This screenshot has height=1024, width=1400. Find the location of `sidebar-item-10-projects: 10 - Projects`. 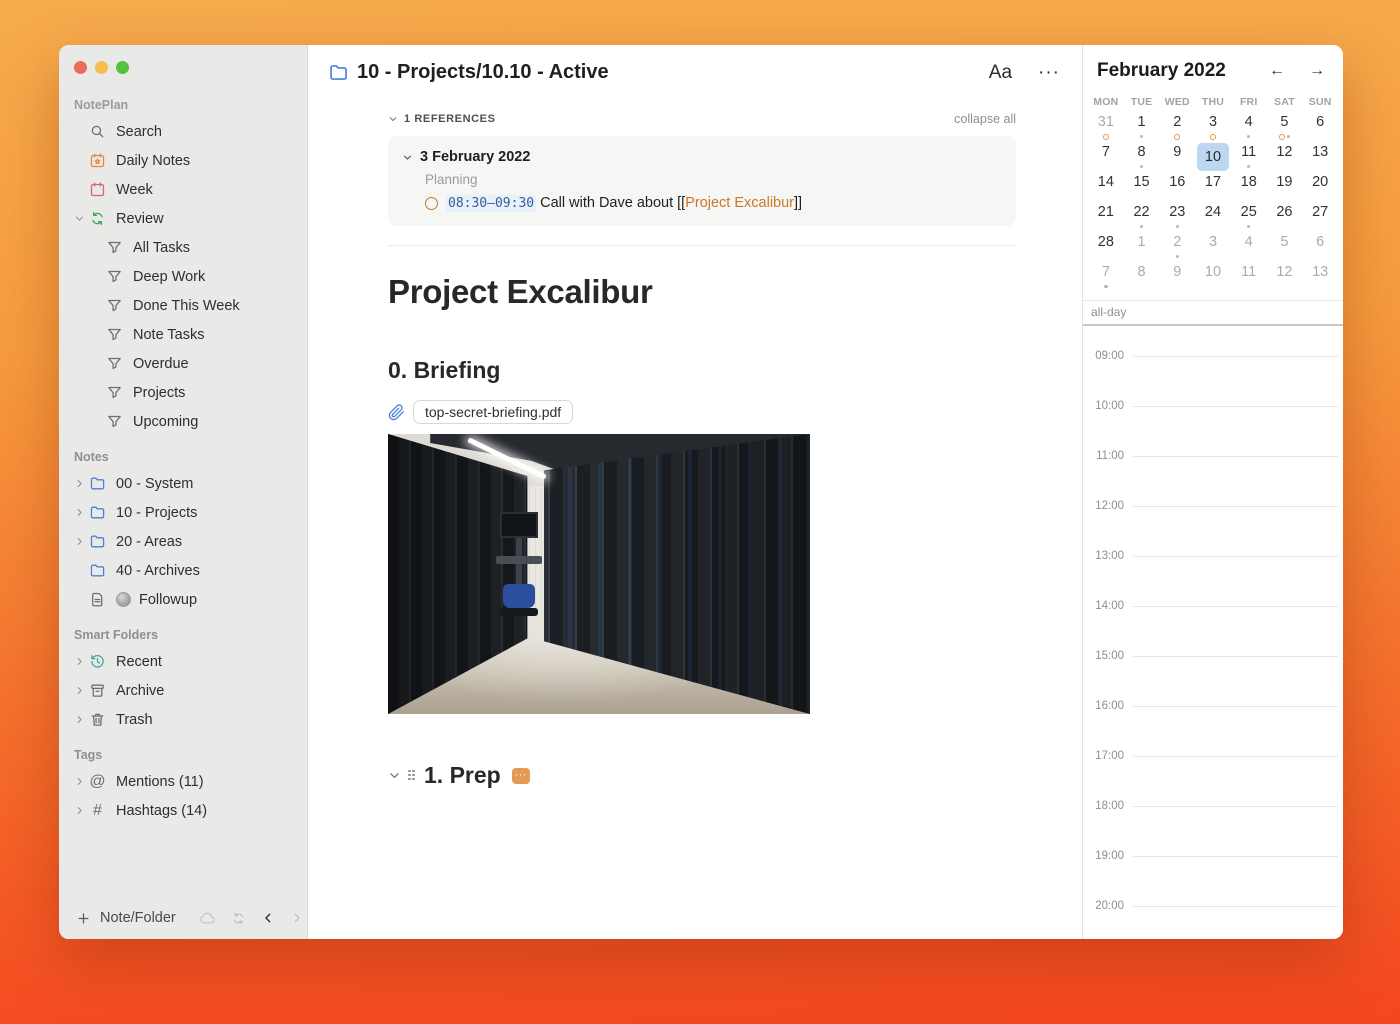

sidebar-item-10-projects: 10 - Projects is located at coordinates (183, 512).